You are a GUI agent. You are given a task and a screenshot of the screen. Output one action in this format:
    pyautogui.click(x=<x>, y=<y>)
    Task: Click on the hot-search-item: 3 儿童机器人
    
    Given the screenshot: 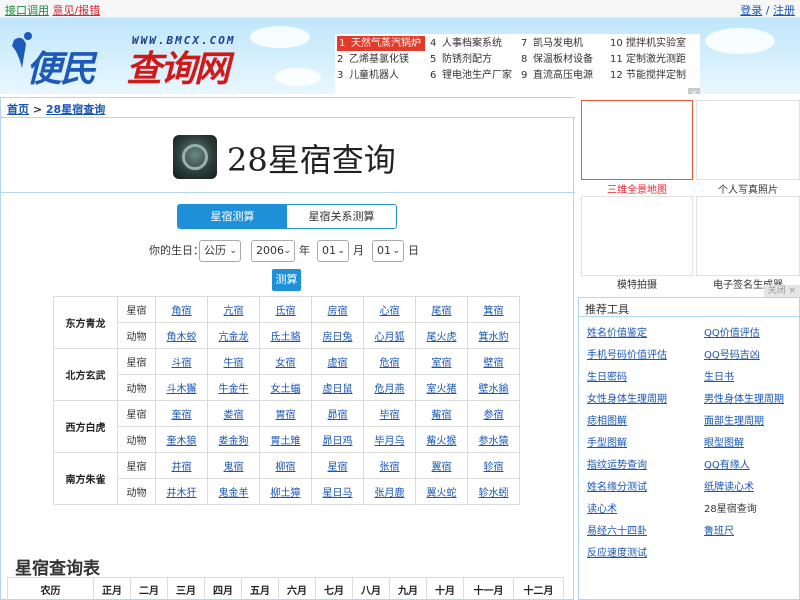 What is the action you would take?
    pyautogui.click(x=368, y=75)
    